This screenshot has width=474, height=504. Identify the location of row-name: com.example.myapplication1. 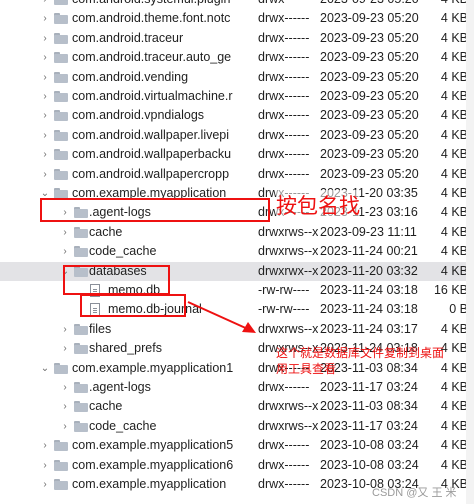
(153, 367).